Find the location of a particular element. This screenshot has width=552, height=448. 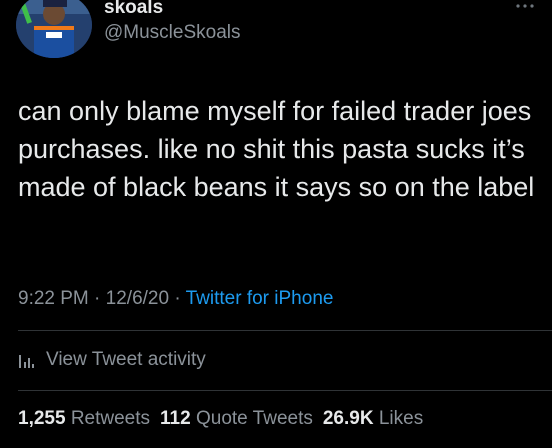

tweet-meta: 9:22 PM · 12/6/20 · Twitter for iPhone is located at coordinates (175, 299).